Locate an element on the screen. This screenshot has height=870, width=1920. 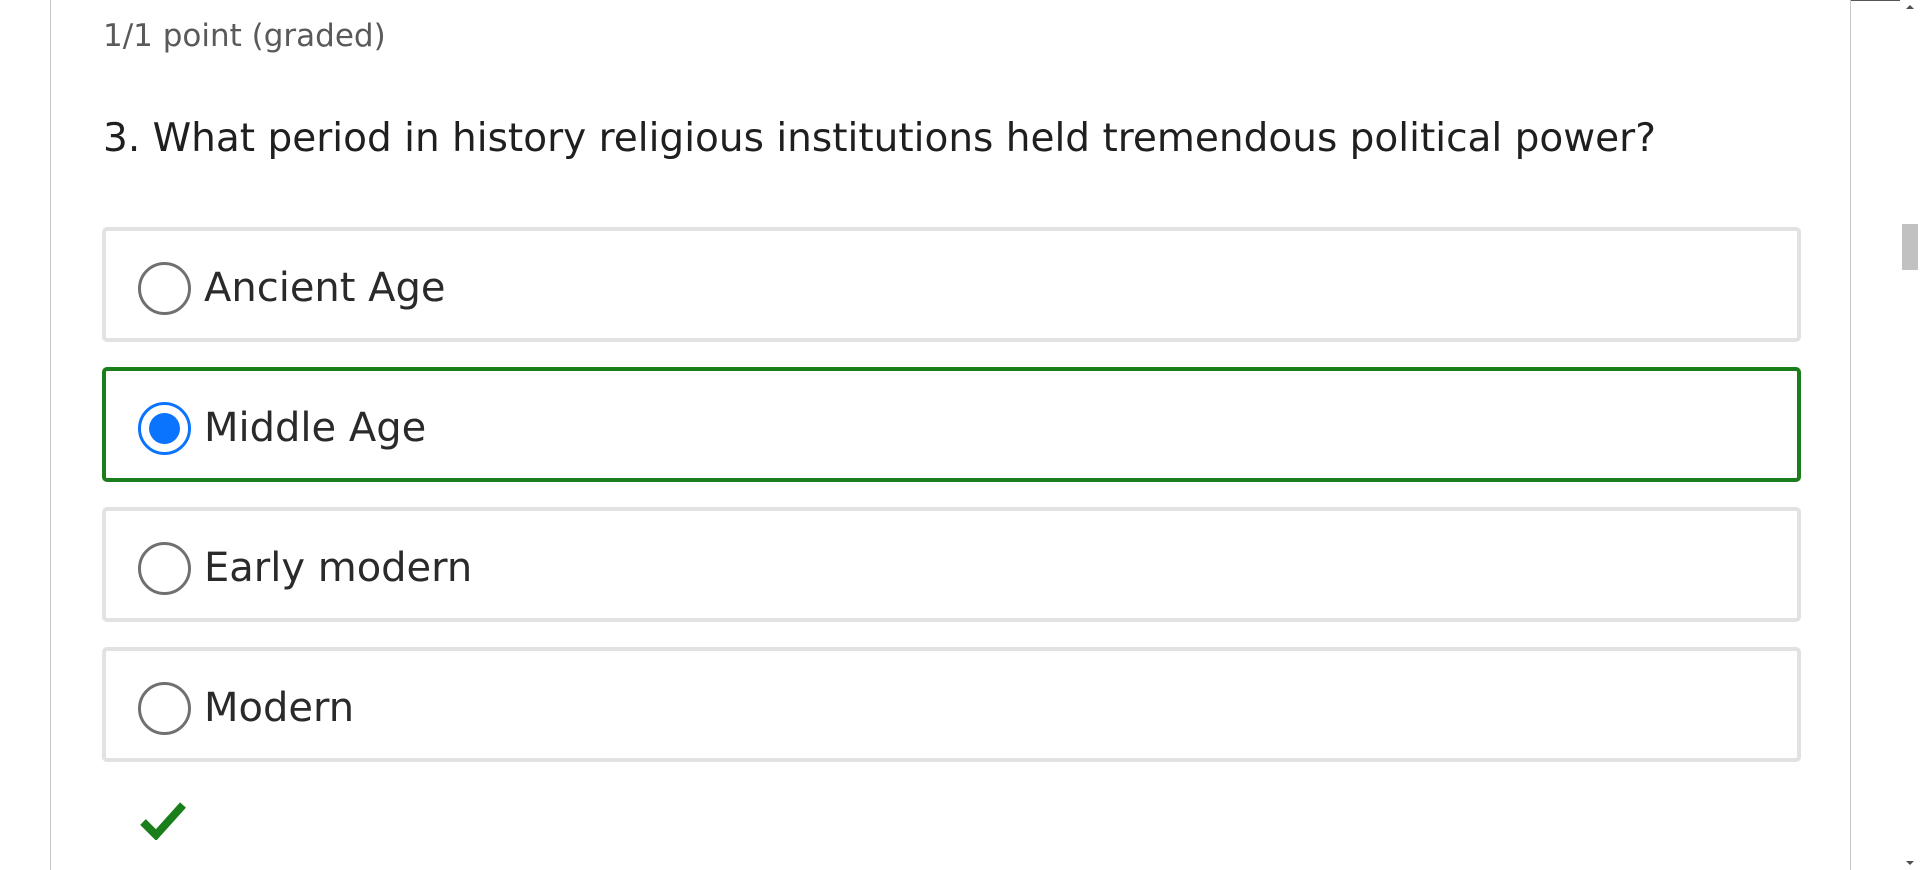
option-modern: Modern is located at coordinates (951, 704).